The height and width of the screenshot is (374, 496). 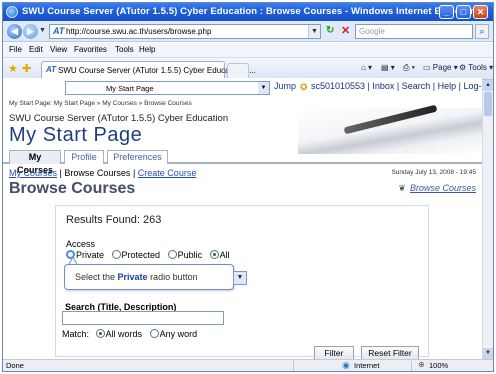 I want to click on menu-favorites: Favorites, so click(x=90, y=49).